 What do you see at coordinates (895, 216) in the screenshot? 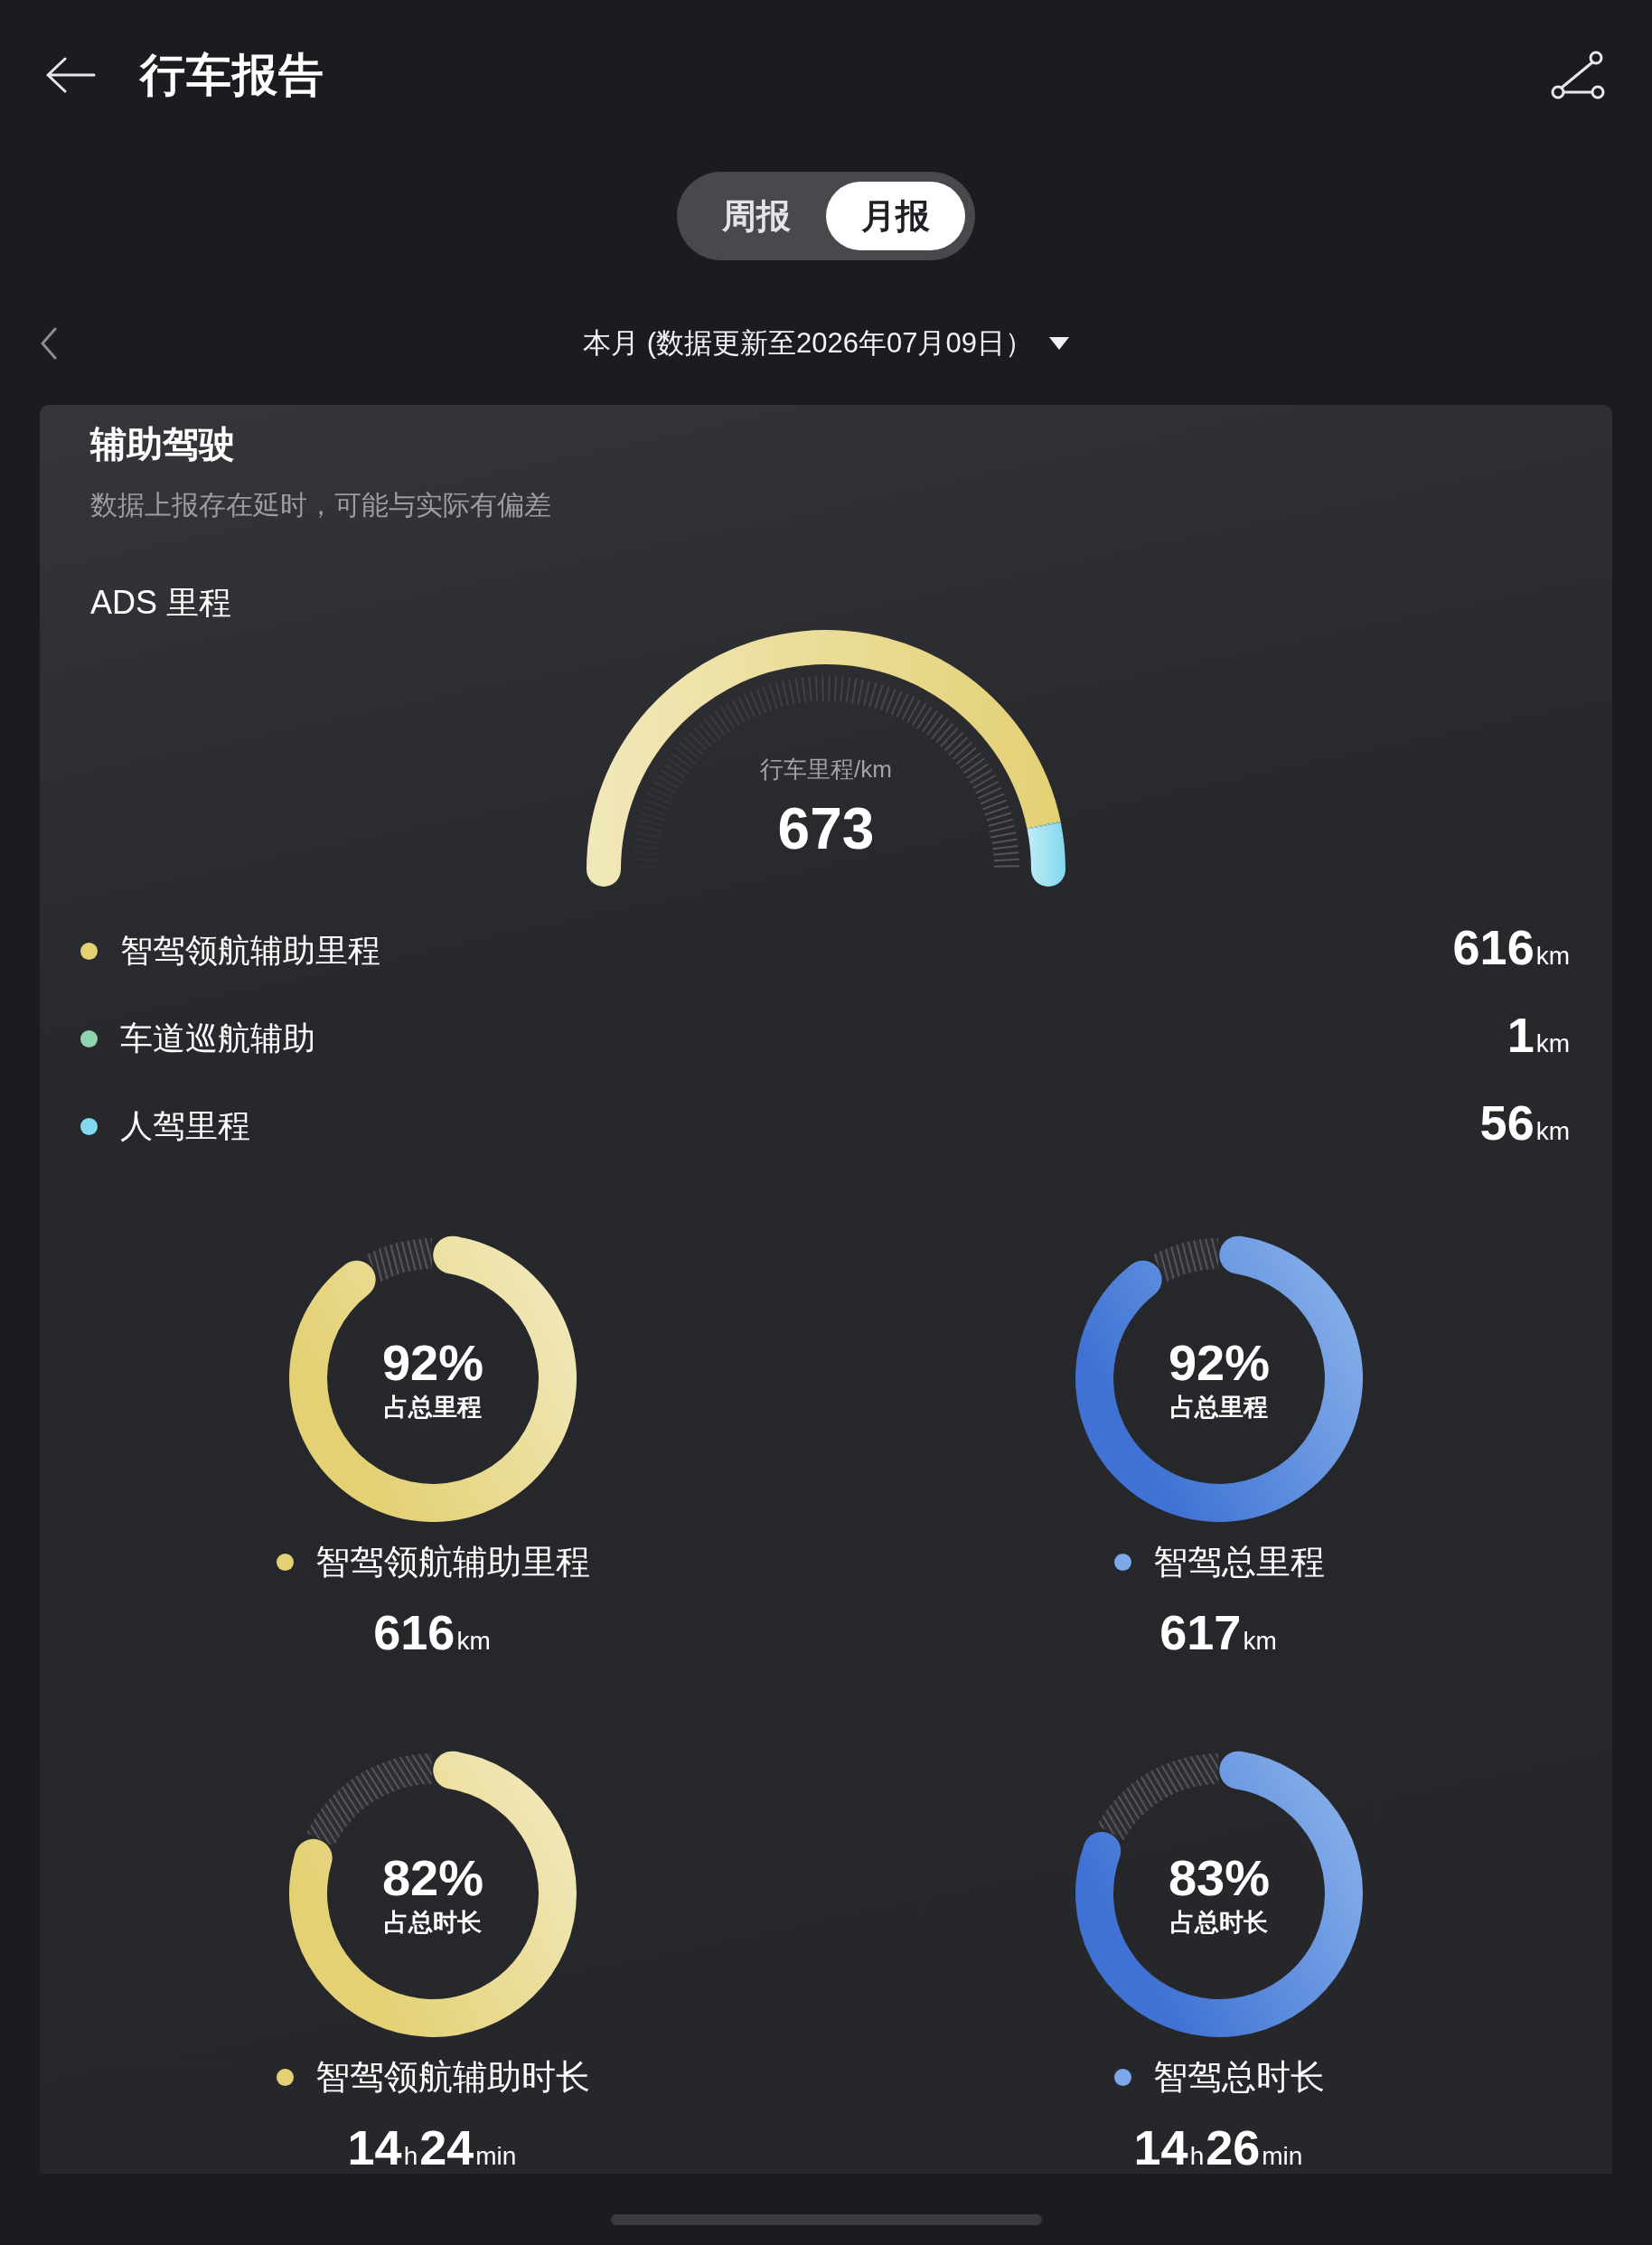
I see `period-tab: 月报` at bounding box center [895, 216].